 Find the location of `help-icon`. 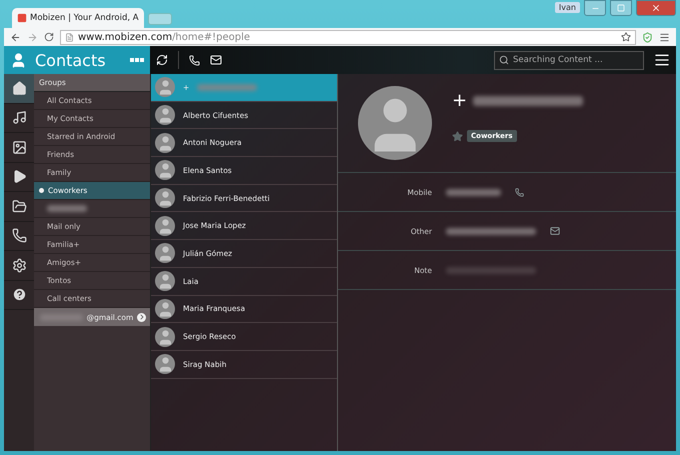

help-icon is located at coordinates (19, 294).